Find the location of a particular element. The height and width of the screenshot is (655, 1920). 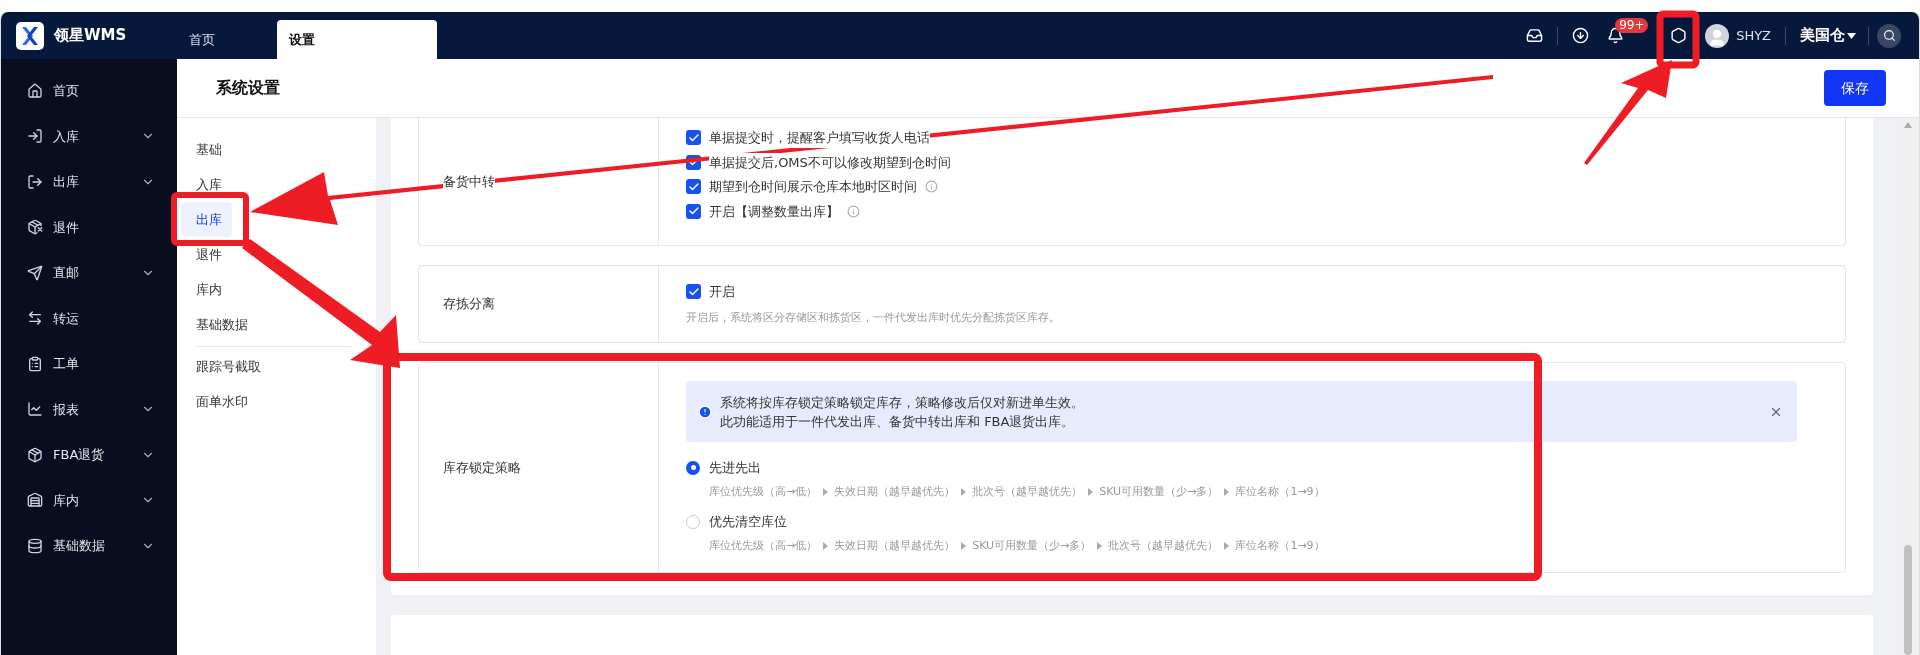

option-label: 先进先出 is located at coordinates (735, 468).